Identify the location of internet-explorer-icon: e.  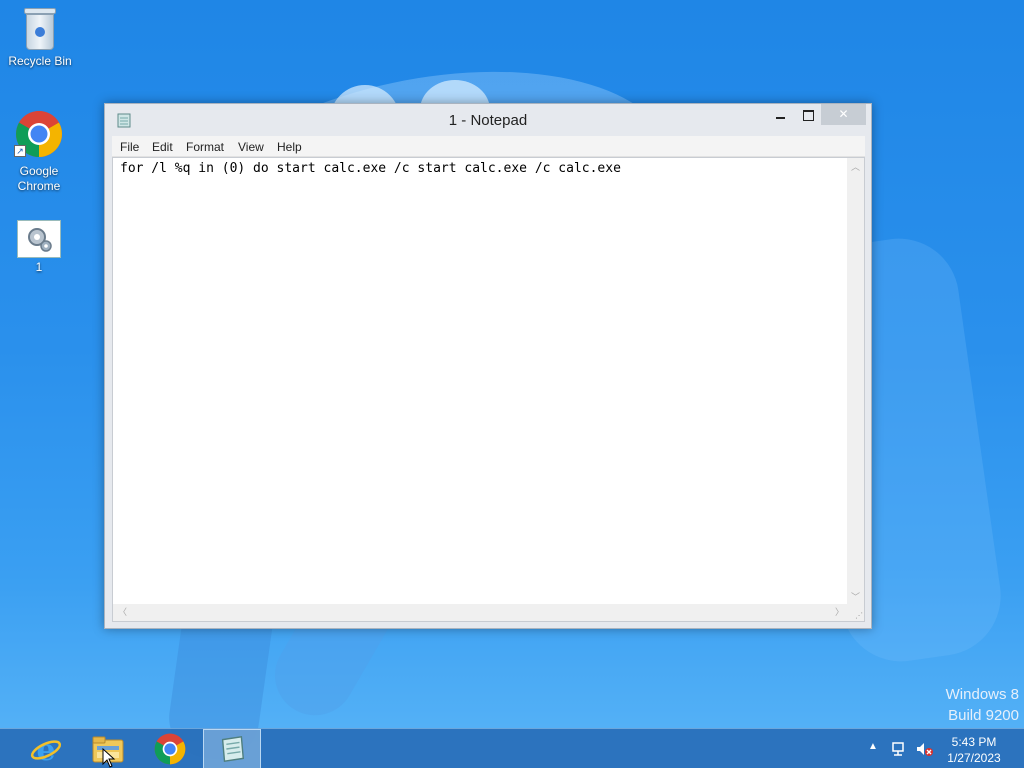
(46, 749).